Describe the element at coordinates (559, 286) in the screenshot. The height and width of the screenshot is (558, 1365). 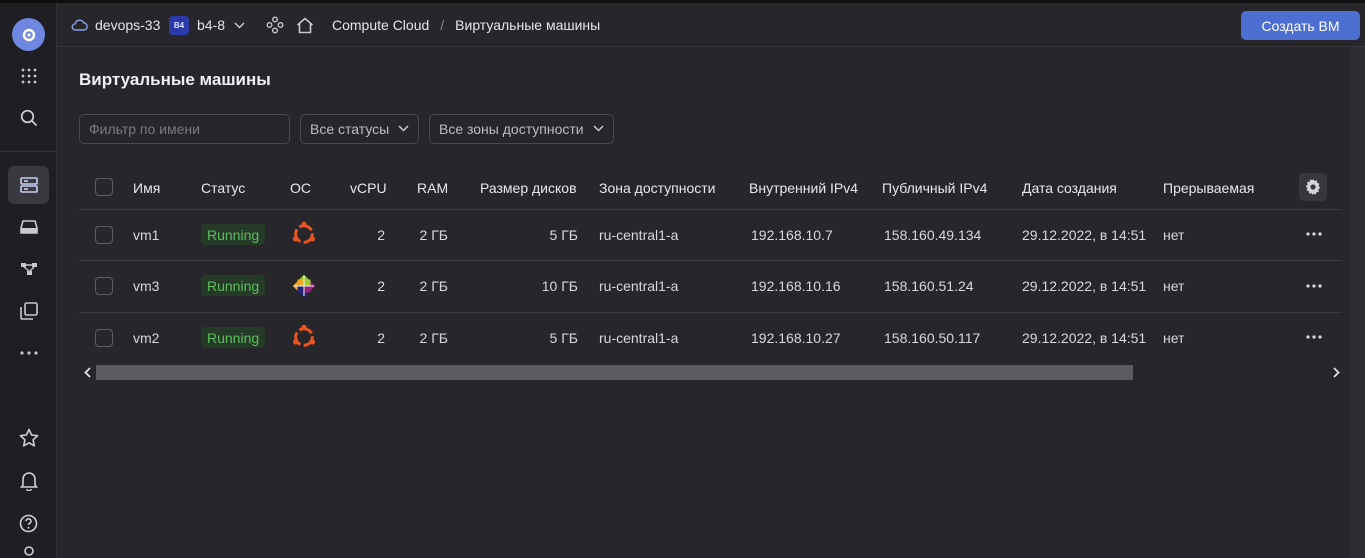
I see `disk-size-value: 10 ГБ` at that location.